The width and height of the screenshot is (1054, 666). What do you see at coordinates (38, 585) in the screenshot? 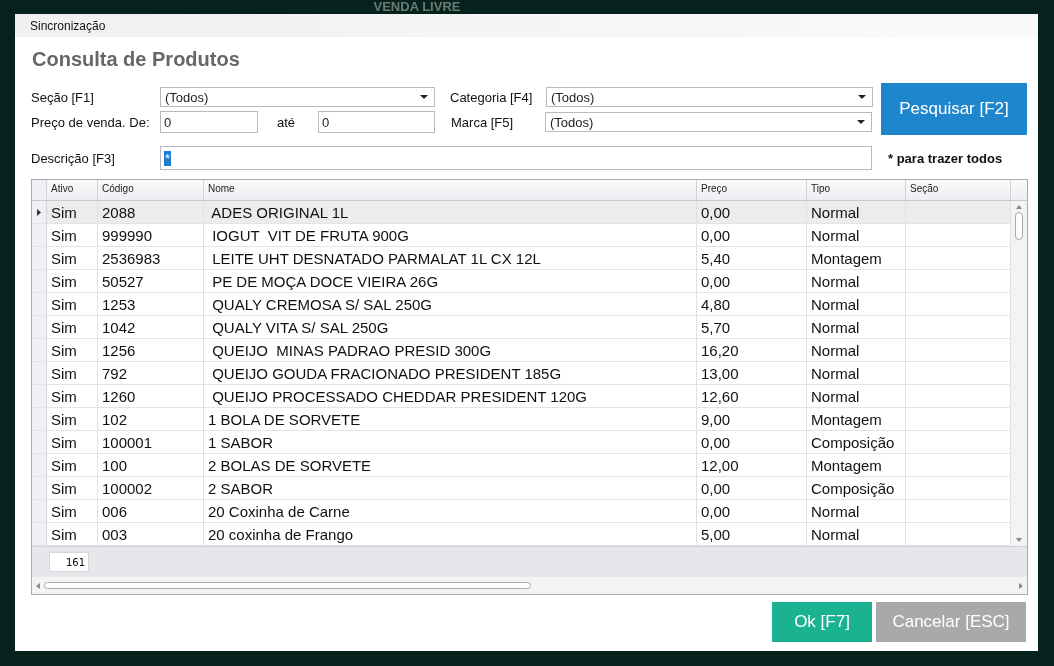
I see `scroll-left-icon` at bounding box center [38, 585].